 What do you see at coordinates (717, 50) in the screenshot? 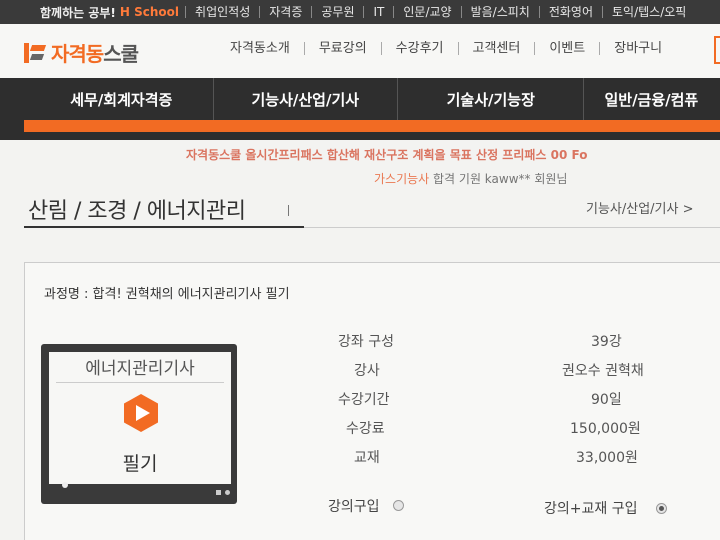
I see `header-login-button` at bounding box center [717, 50].